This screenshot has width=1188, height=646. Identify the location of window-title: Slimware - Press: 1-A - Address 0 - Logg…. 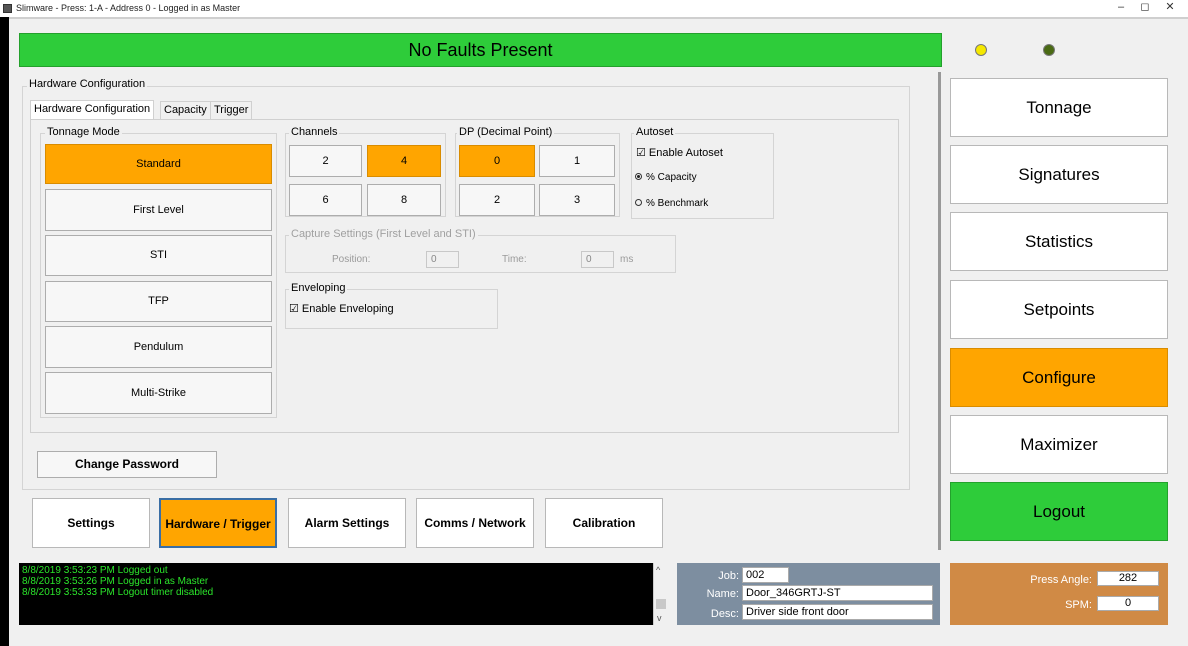
(128, 8).